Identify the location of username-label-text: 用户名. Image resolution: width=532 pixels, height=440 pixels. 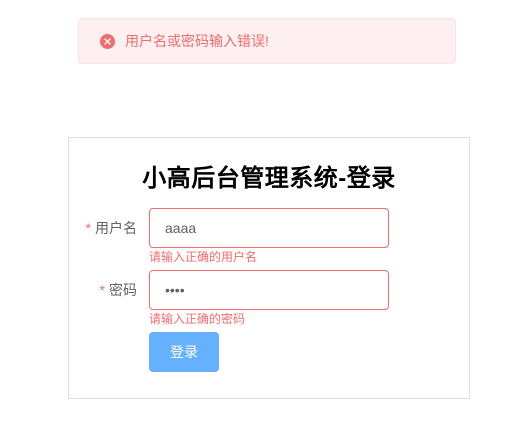
(116, 228).